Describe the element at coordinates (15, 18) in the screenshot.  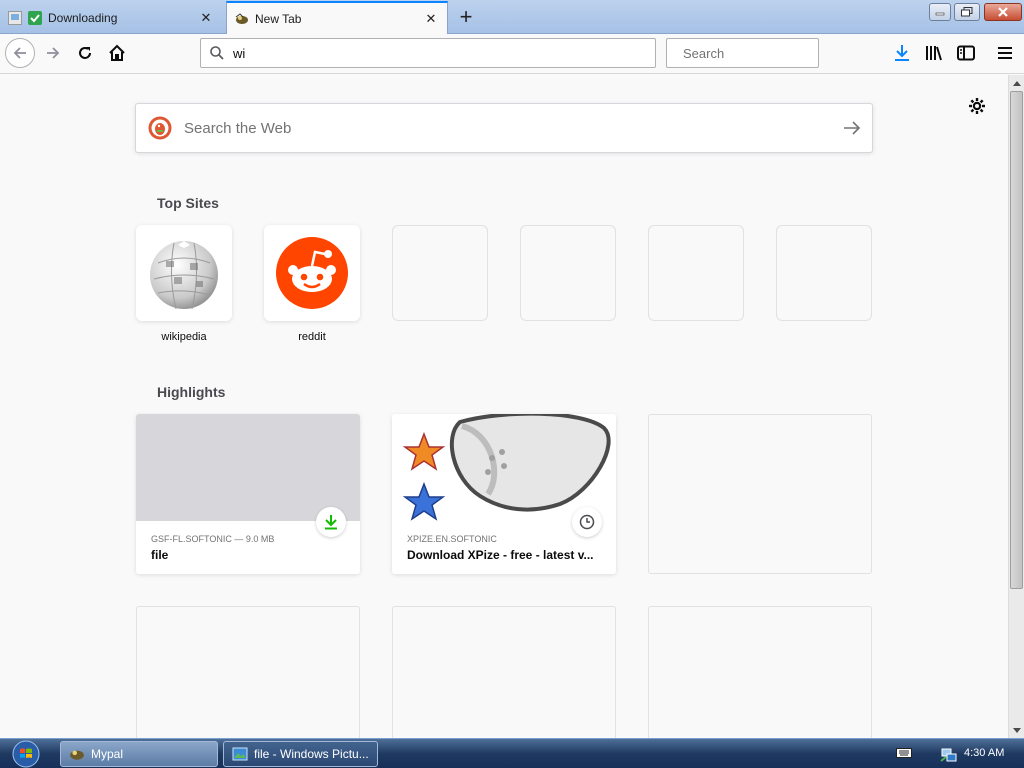
I see `page-icon` at that location.